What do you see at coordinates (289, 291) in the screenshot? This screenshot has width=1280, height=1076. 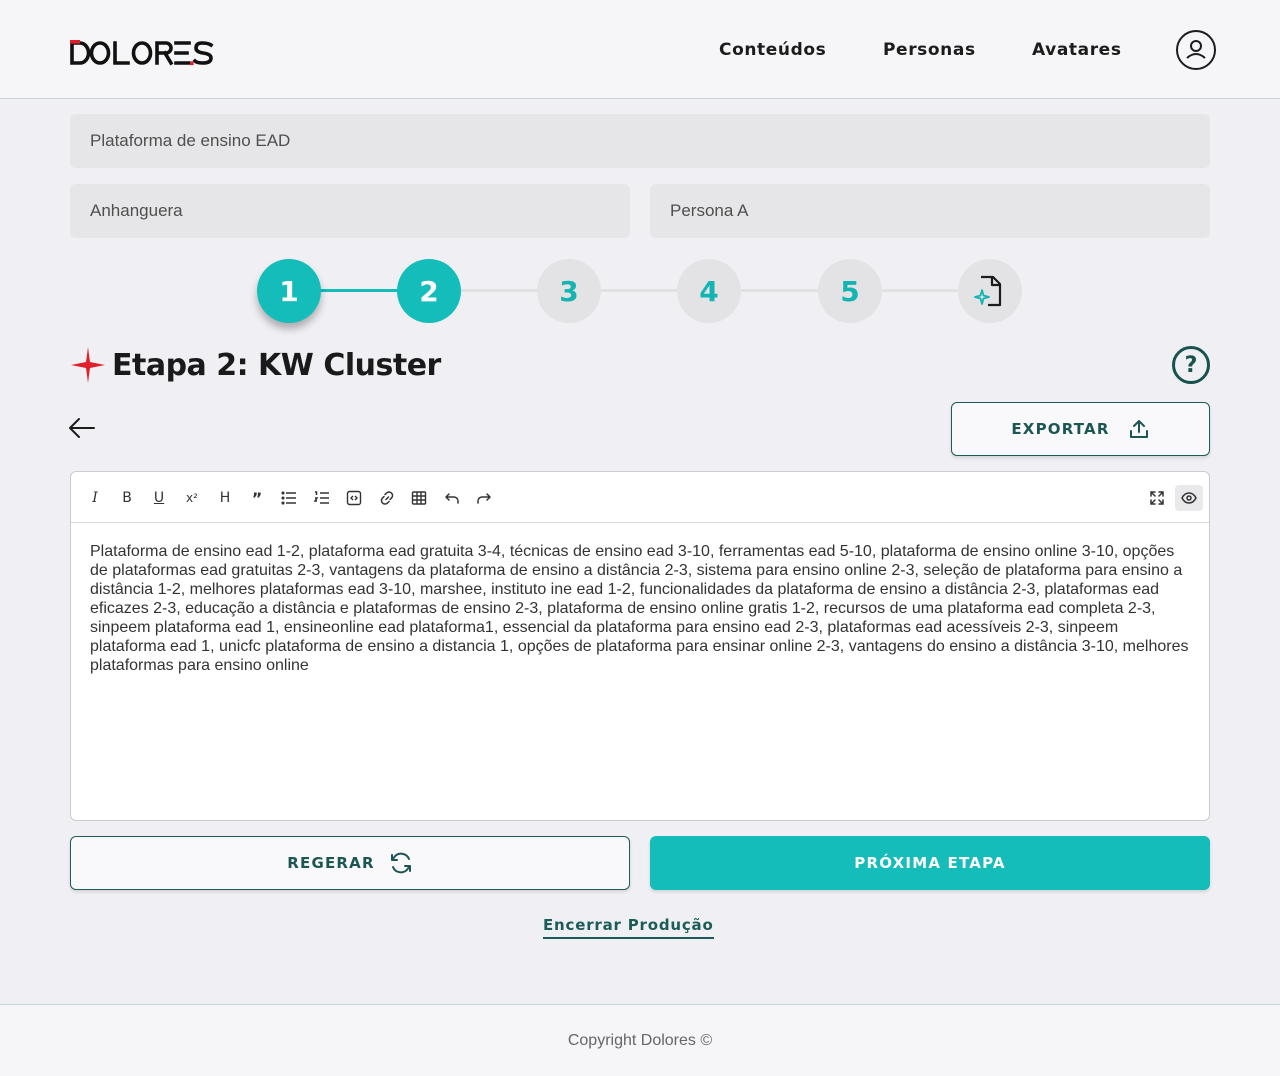 I see `step-1: 1` at bounding box center [289, 291].